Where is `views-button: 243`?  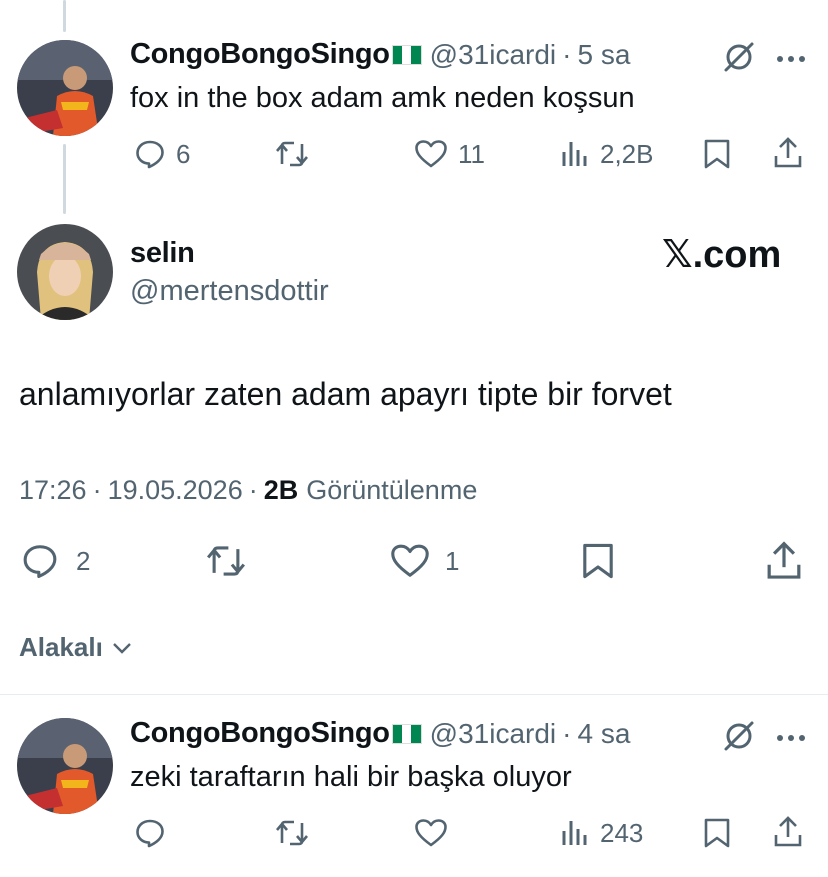 views-button: 243 is located at coordinates (601, 833).